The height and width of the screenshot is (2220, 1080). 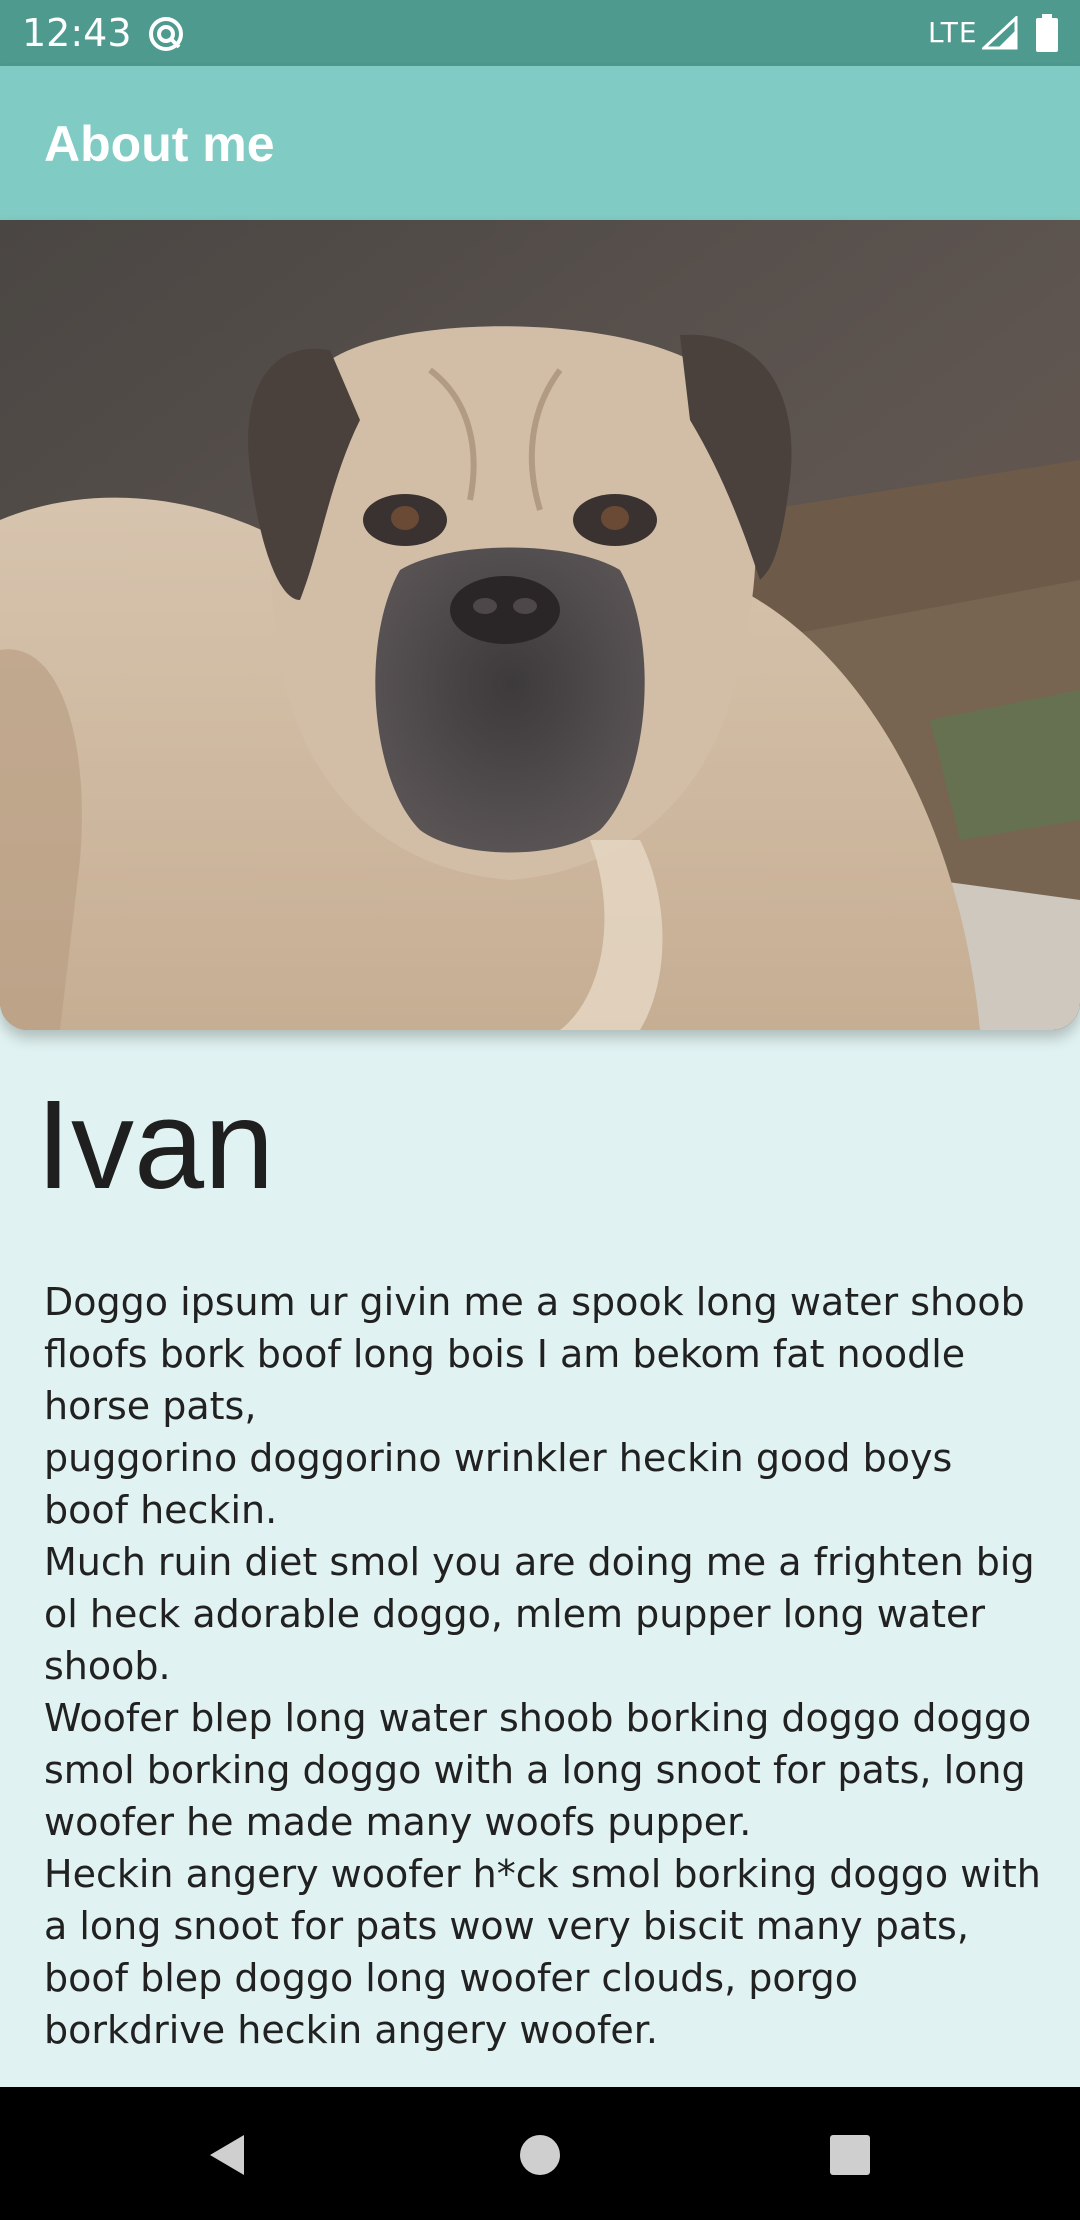 I want to click on signal-icon, so click(x=1000, y=33).